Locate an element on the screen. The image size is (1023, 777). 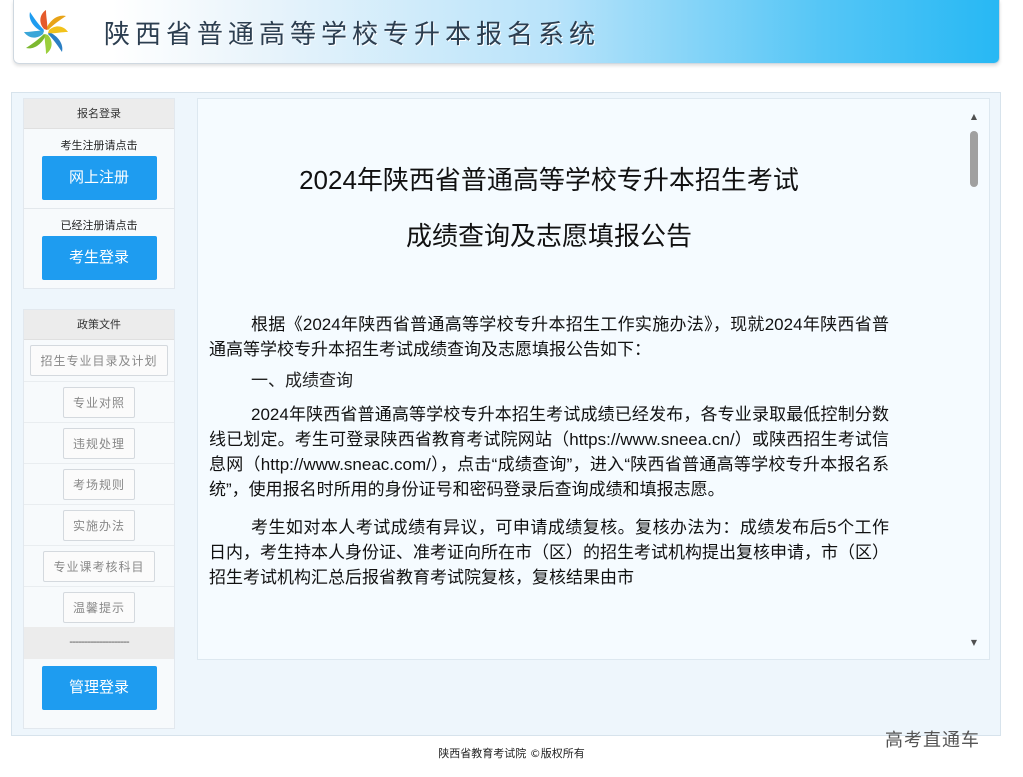
vertical-scrollbar: ▲ ▼ is located at coordinates (974, 380).